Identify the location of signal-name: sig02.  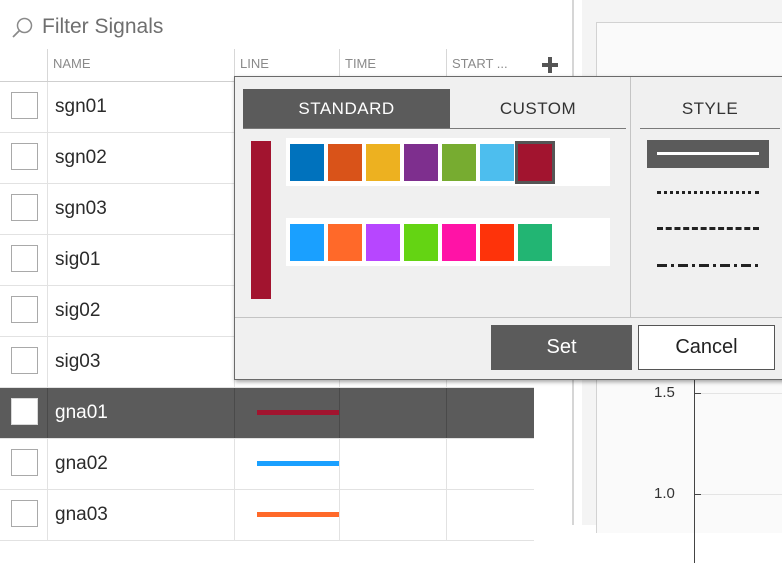
(78, 310).